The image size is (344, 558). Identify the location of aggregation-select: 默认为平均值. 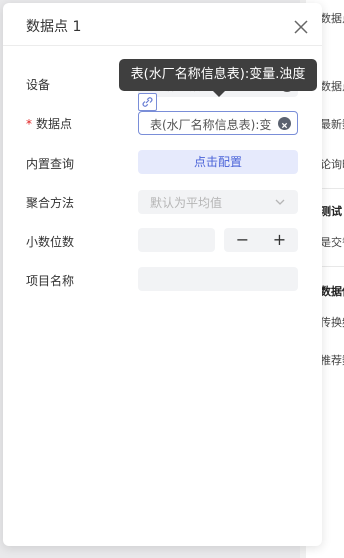
(218, 202).